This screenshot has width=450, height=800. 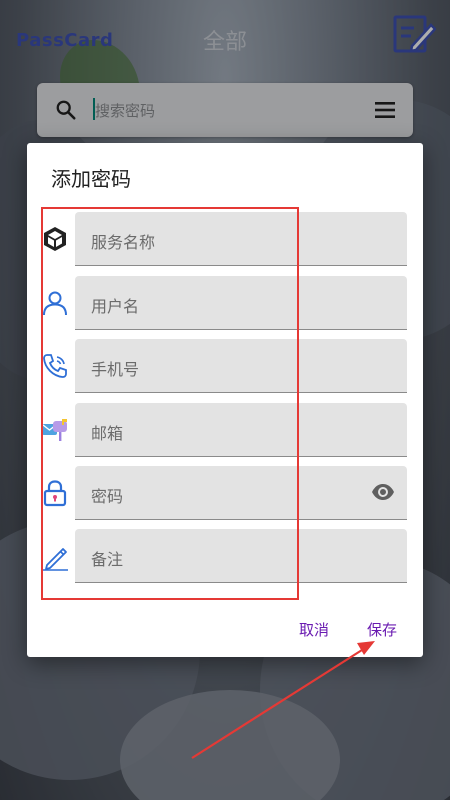 I want to click on lock-icon, so click(x=55, y=493).